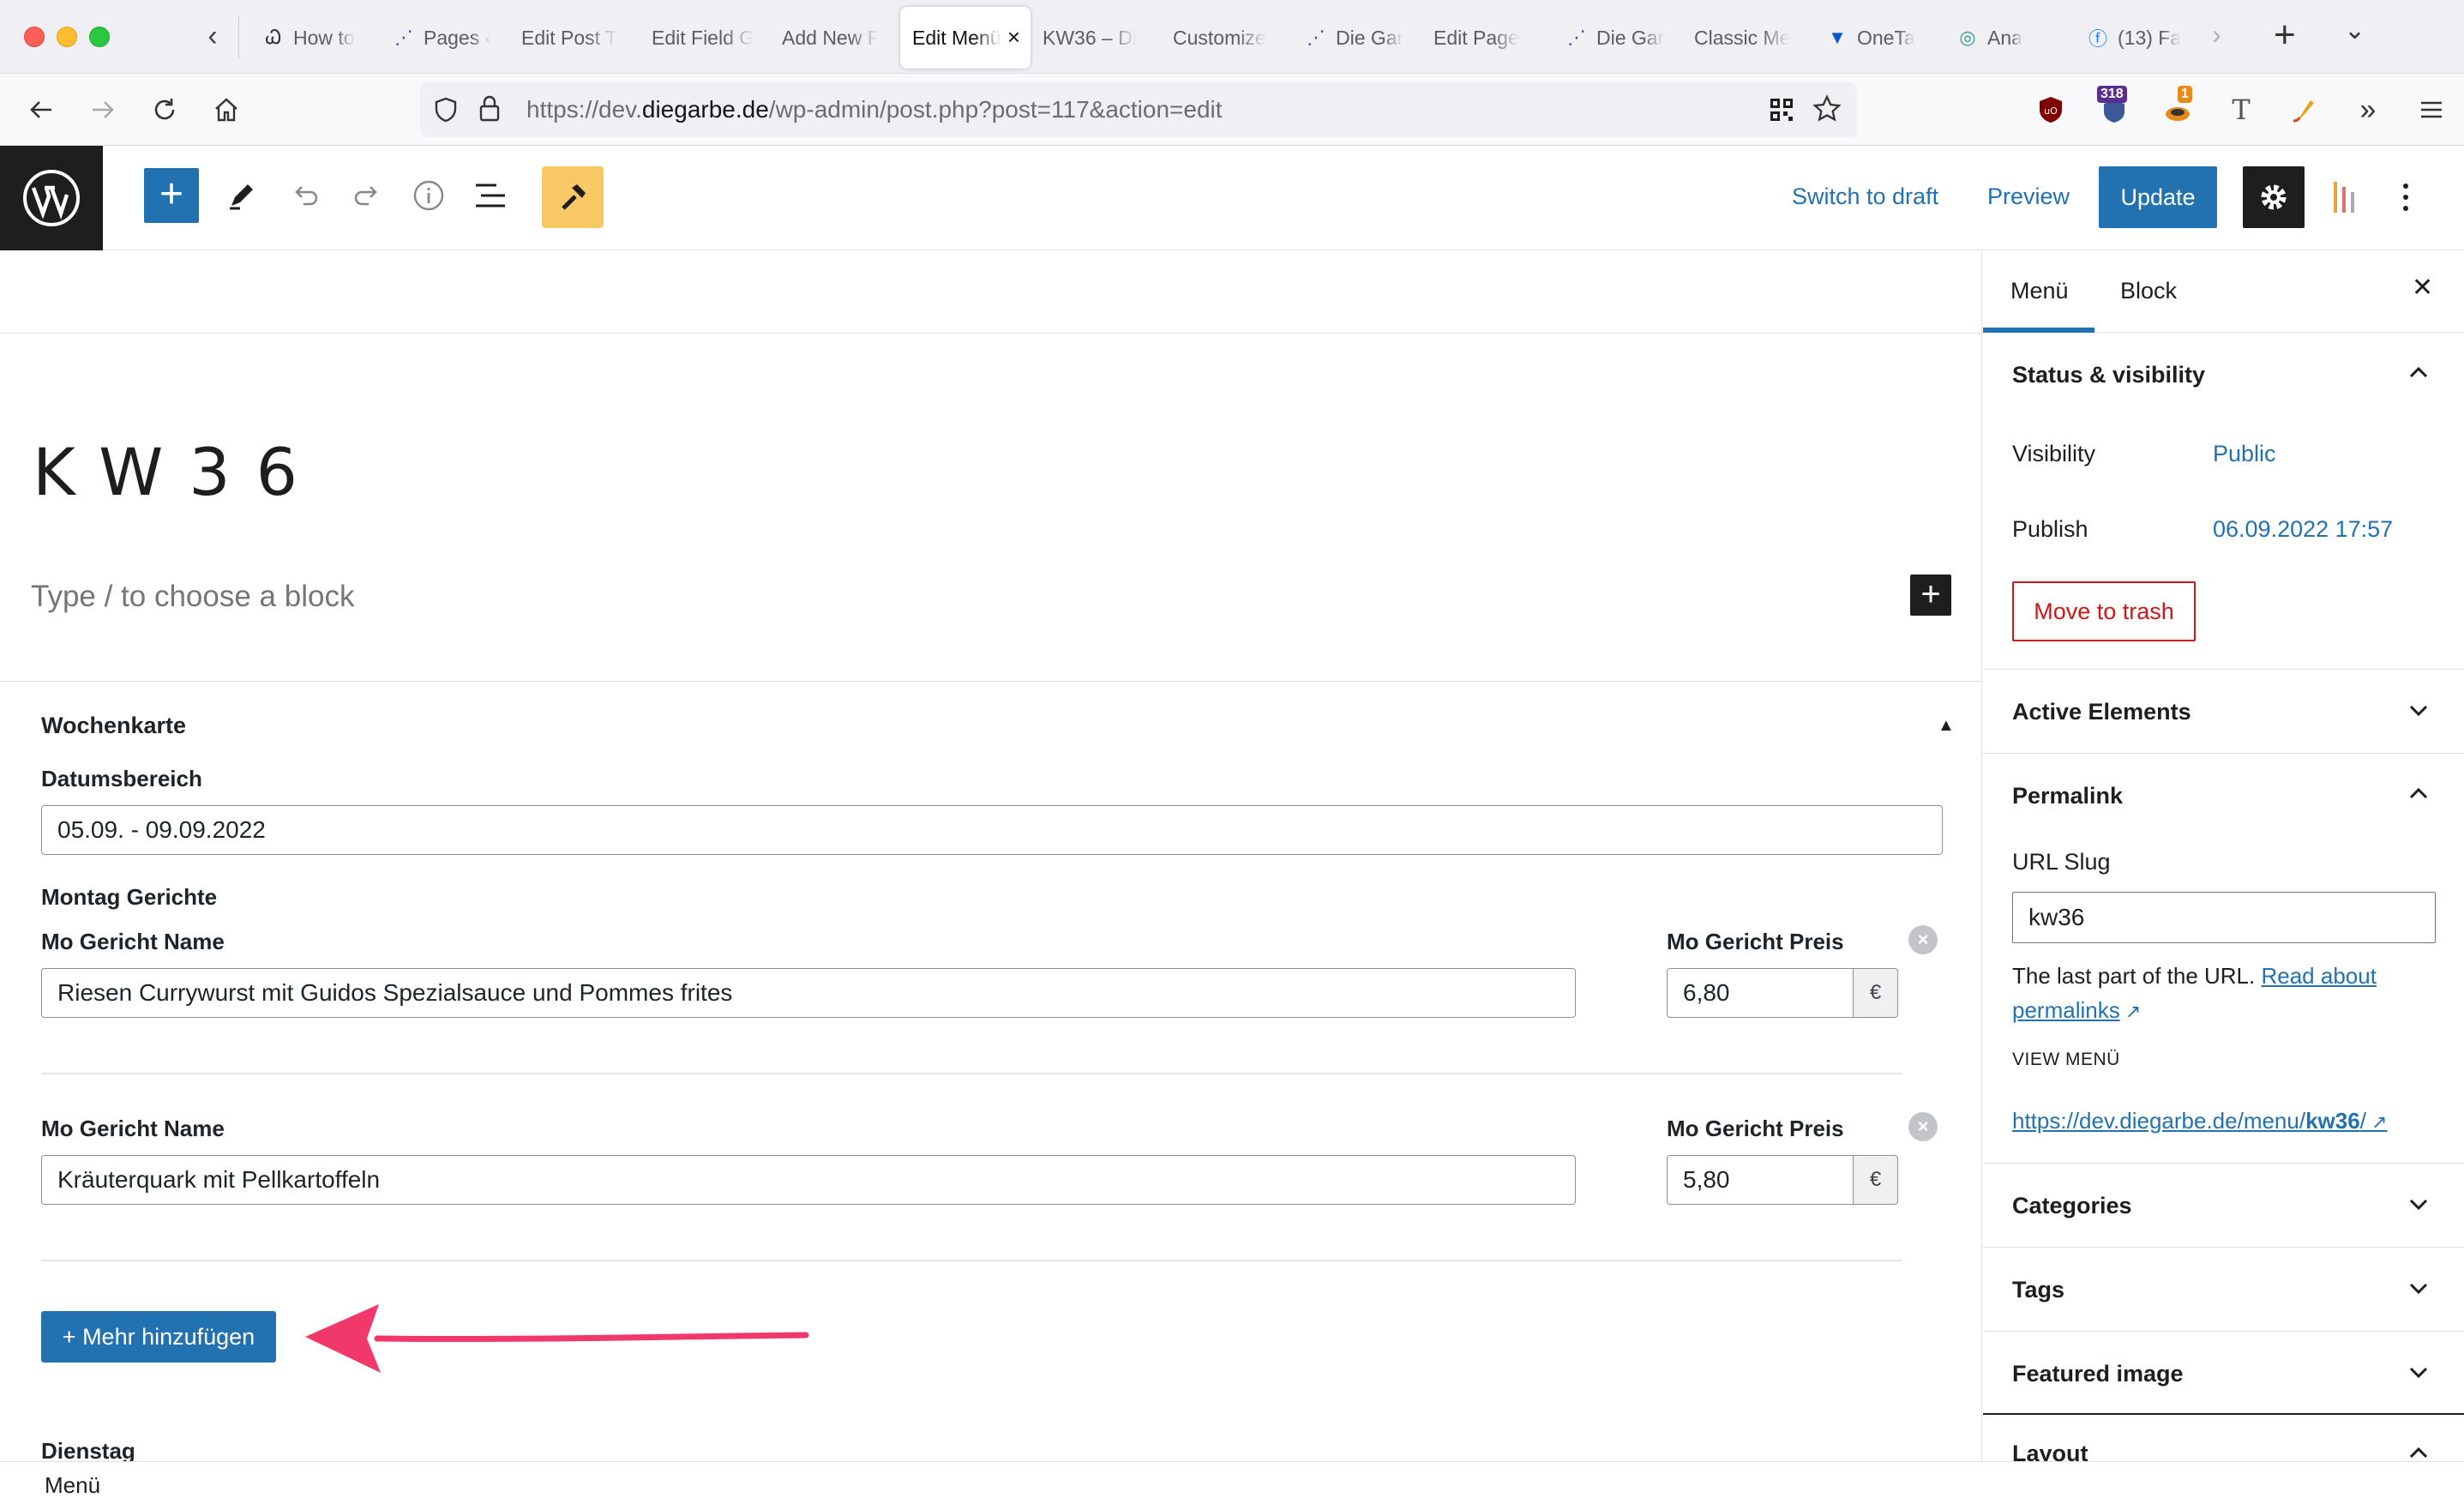 This screenshot has width=2464, height=1504. I want to click on categories-panel: Categories, so click(2223, 1204).